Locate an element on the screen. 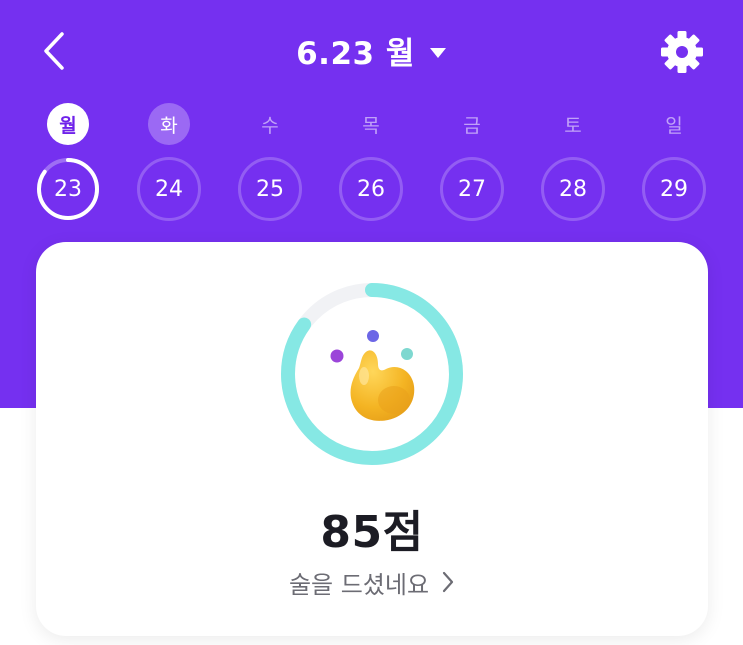 This screenshot has height=645, width=743. weekday-label: 월 is located at coordinates (68, 124).